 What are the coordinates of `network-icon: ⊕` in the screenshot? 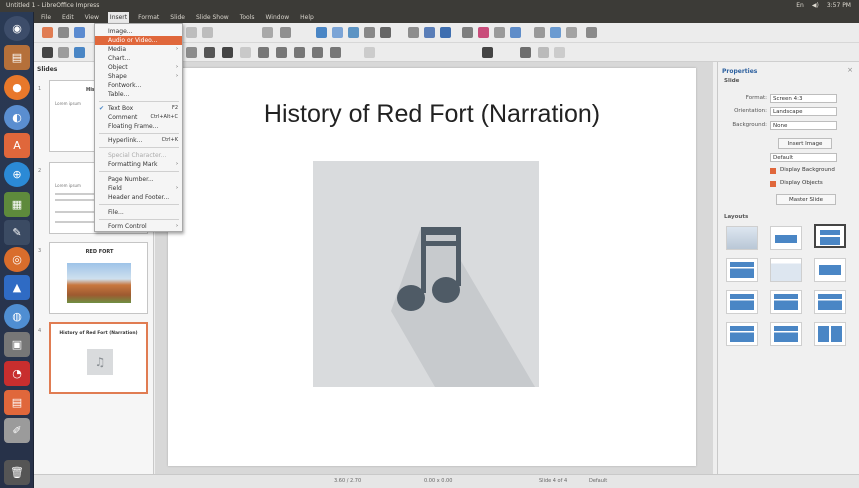 It's located at (17, 174).